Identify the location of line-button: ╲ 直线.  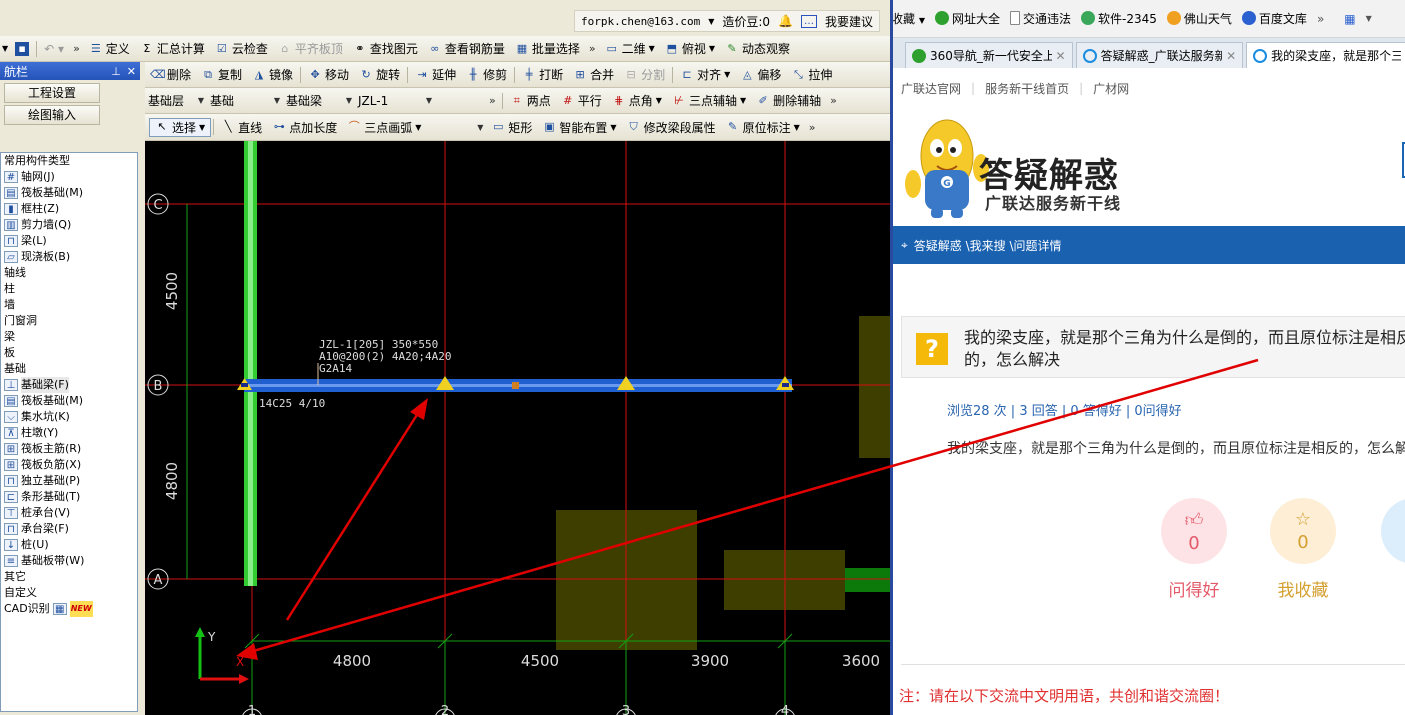
(241, 127).